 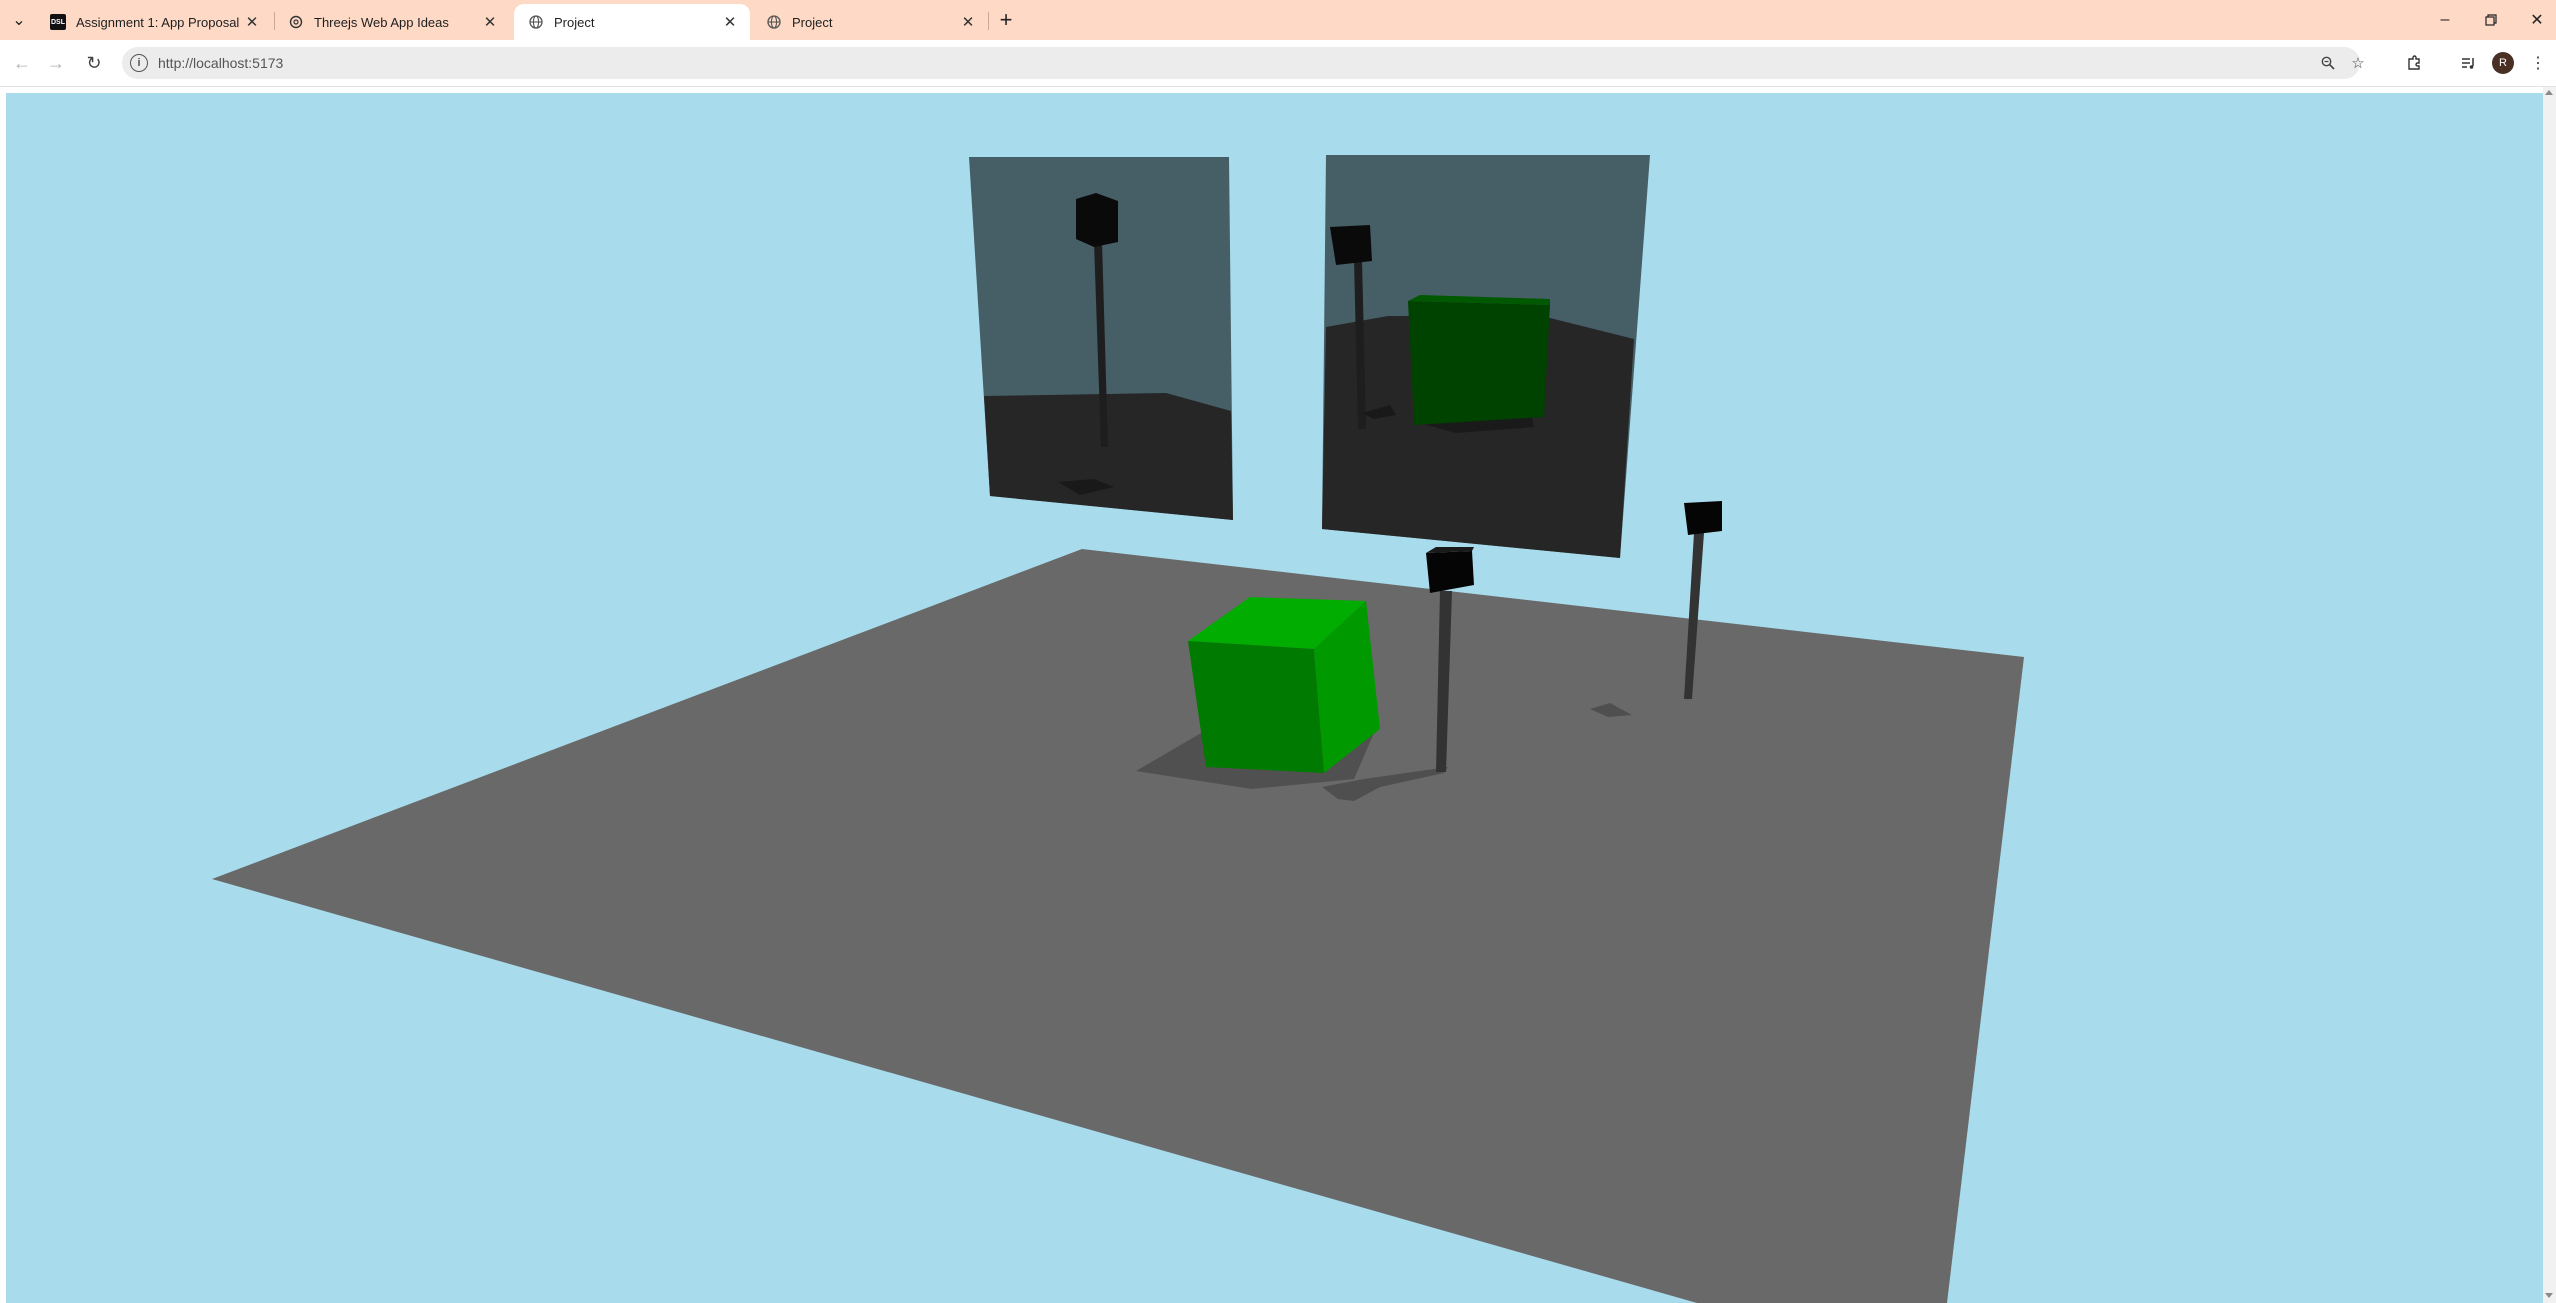 What do you see at coordinates (2503, 63) in the screenshot?
I see `profile-avatar: R` at bounding box center [2503, 63].